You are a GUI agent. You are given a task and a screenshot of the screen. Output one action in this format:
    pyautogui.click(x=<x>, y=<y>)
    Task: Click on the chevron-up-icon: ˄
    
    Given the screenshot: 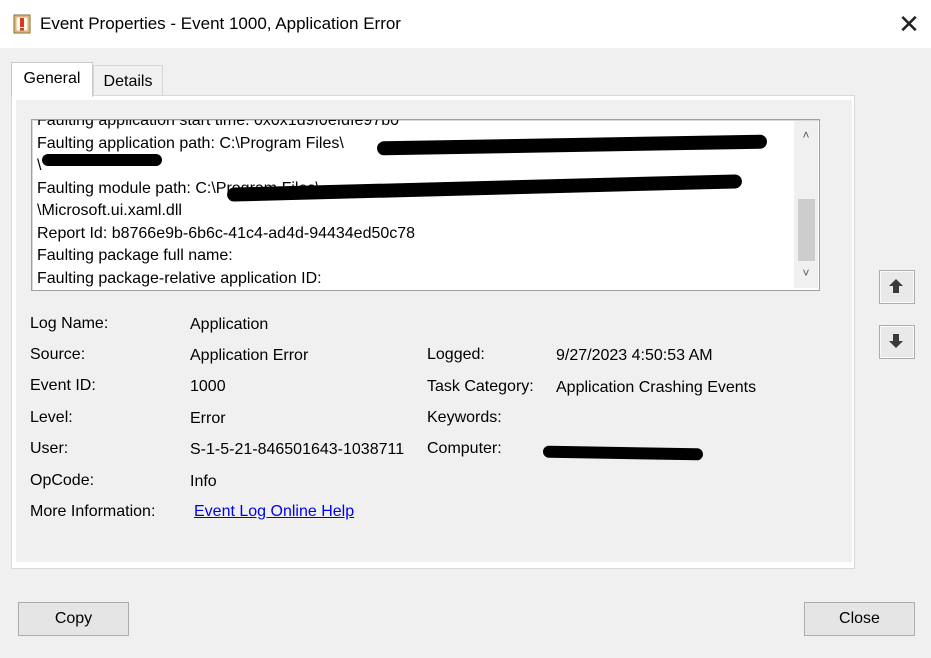 What is the action you would take?
    pyautogui.click(x=806, y=135)
    